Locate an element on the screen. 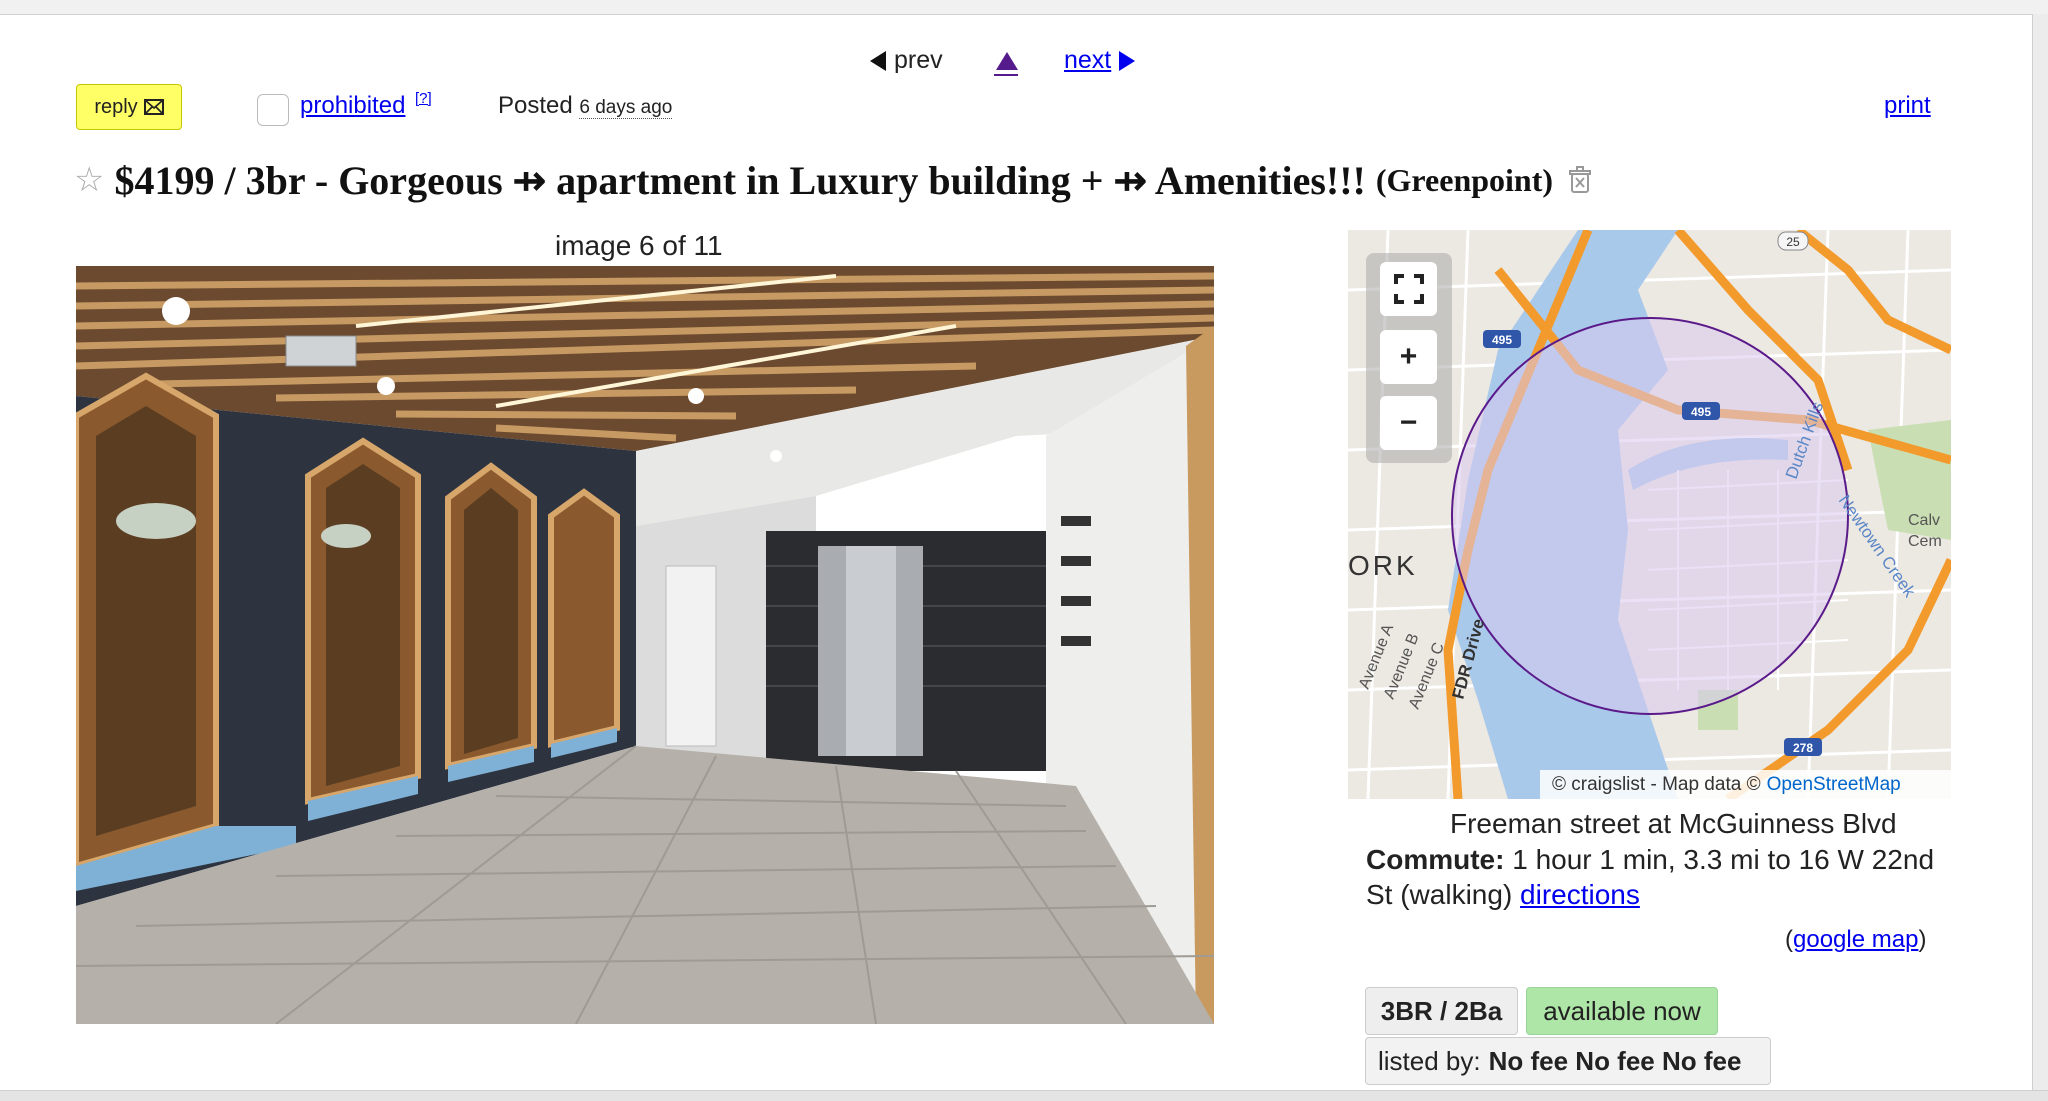 The width and height of the screenshot is (2048, 1101). posted-label: Posted is located at coordinates (535, 105).